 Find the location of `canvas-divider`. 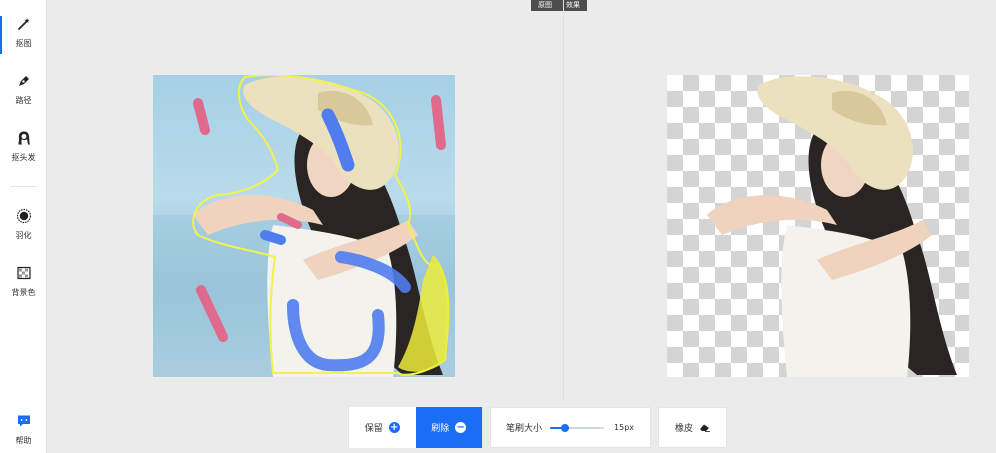

canvas-divider is located at coordinates (563, 200).